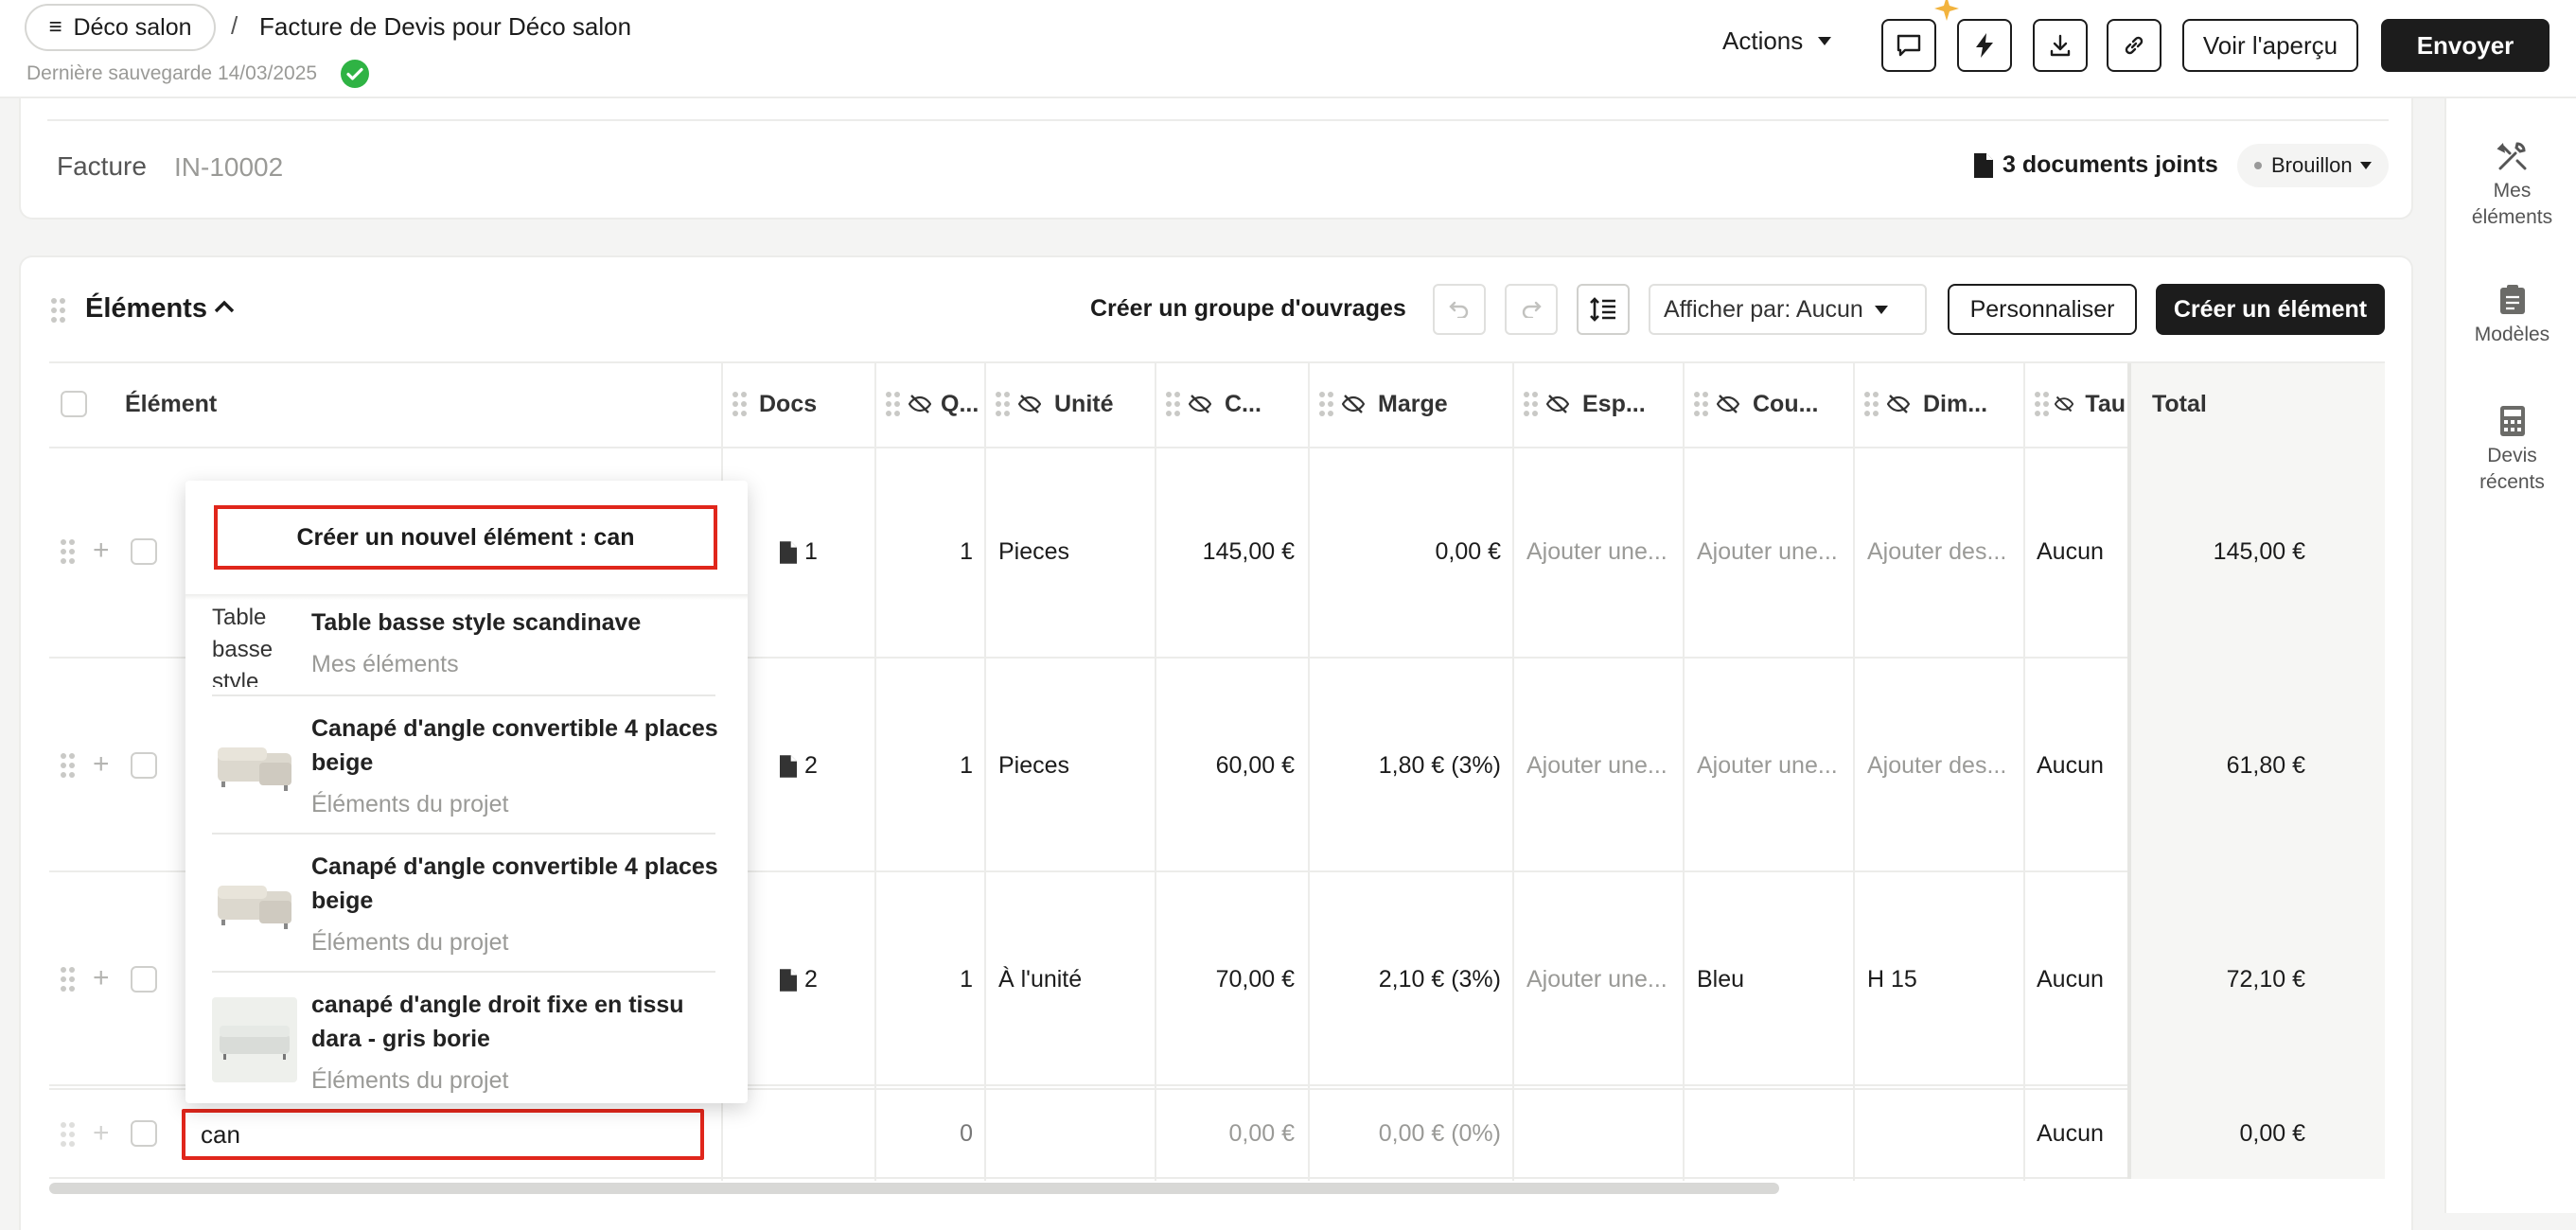 This screenshot has width=2576, height=1230. What do you see at coordinates (242, 646) in the screenshot?
I see `broken-image-placeholder: Table basse style` at bounding box center [242, 646].